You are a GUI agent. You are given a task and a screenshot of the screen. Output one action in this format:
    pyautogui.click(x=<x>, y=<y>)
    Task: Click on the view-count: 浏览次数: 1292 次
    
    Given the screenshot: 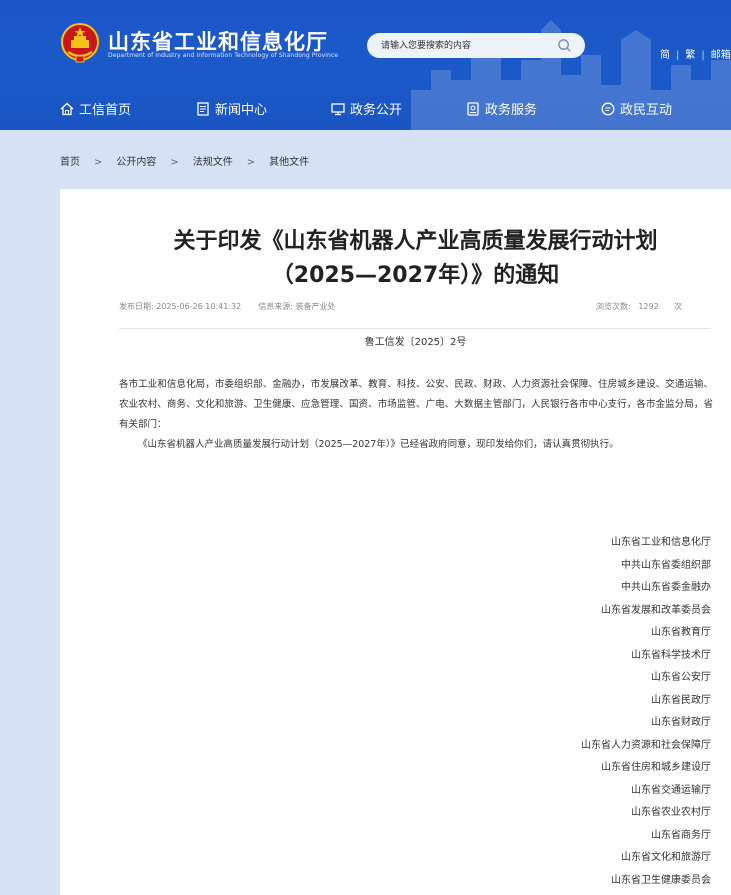 What is the action you would take?
    pyautogui.click(x=639, y=306)
    